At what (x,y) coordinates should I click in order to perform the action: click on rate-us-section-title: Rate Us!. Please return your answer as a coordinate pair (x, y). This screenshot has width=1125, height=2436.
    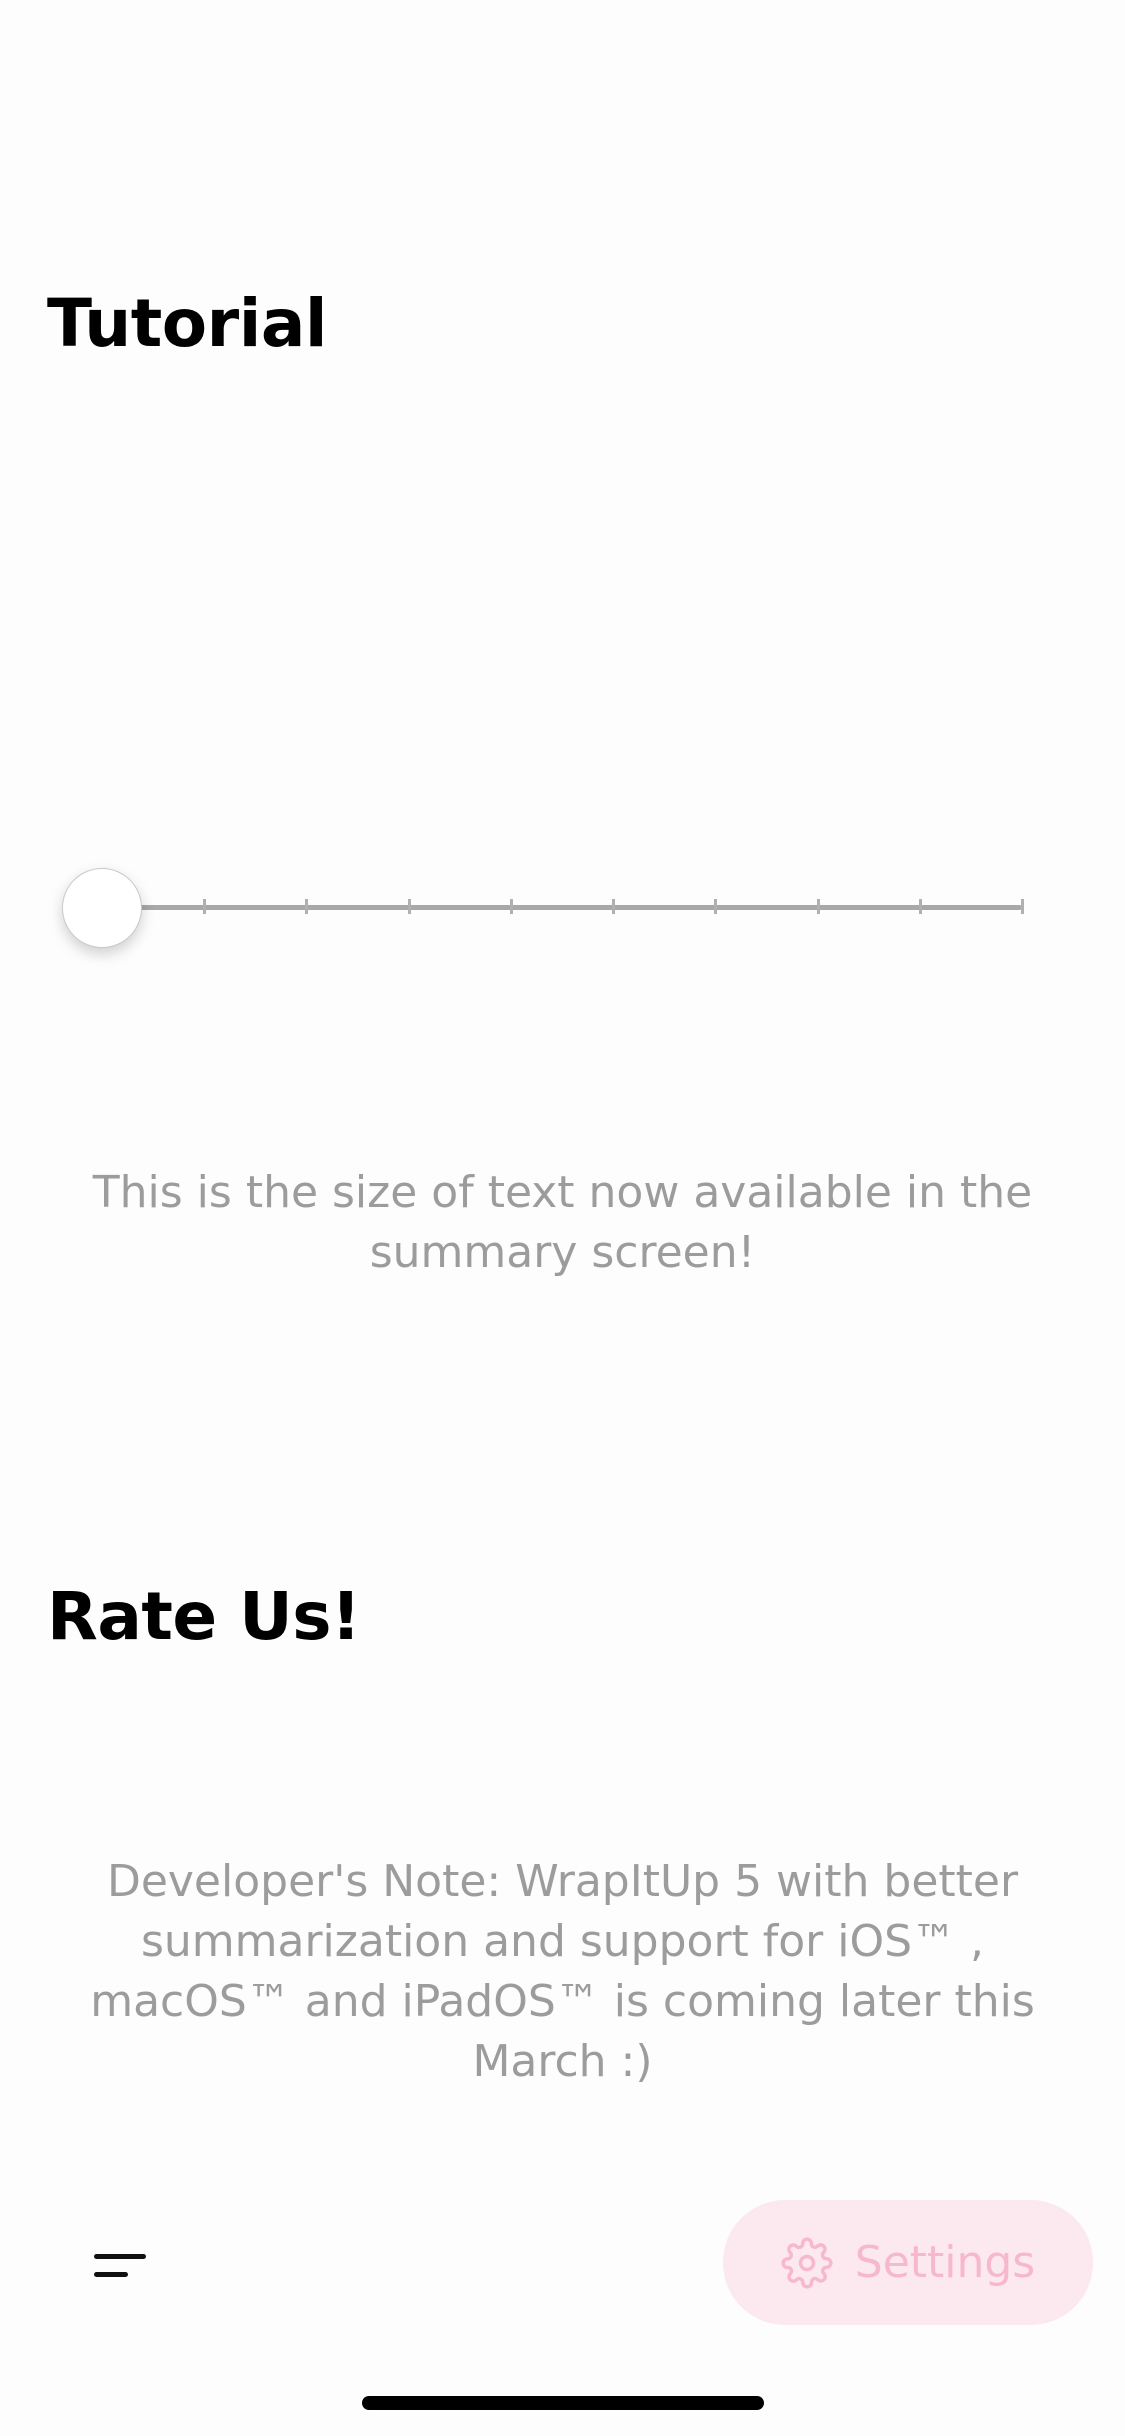
    Looking at the image, I should click on (204, 1616).